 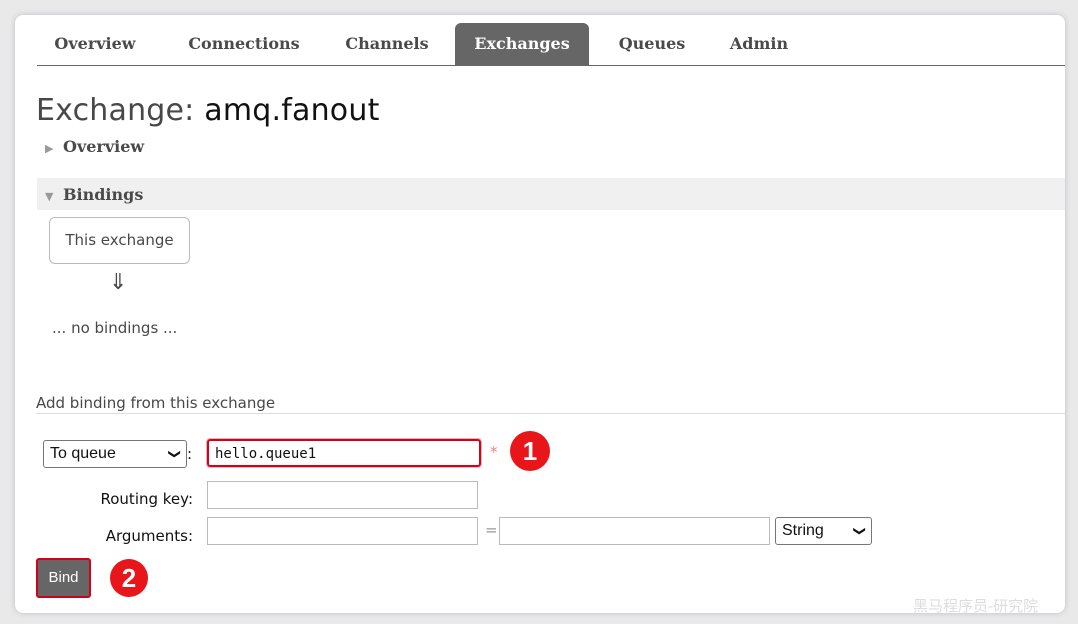 I want to click on argument-type-select: String ❯, so click(x=823, y=531).